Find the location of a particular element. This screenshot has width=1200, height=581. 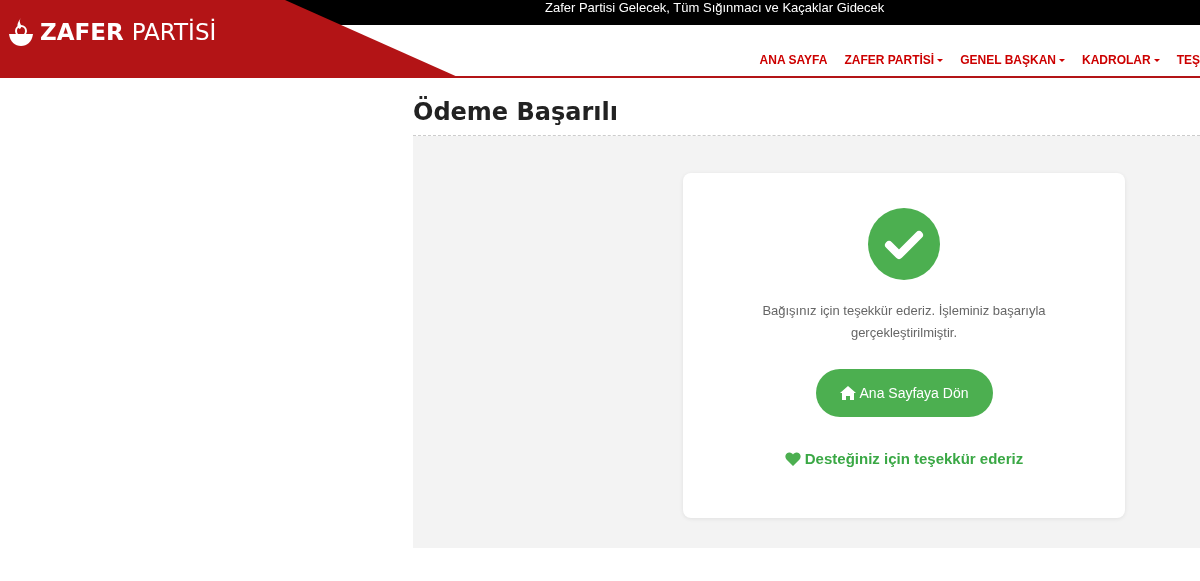

success-message: Bağışınız için teşekkür ederiz. İşleminiz başarıyla gerçekleştirilmiştir. is located at coordinates (904, 322).